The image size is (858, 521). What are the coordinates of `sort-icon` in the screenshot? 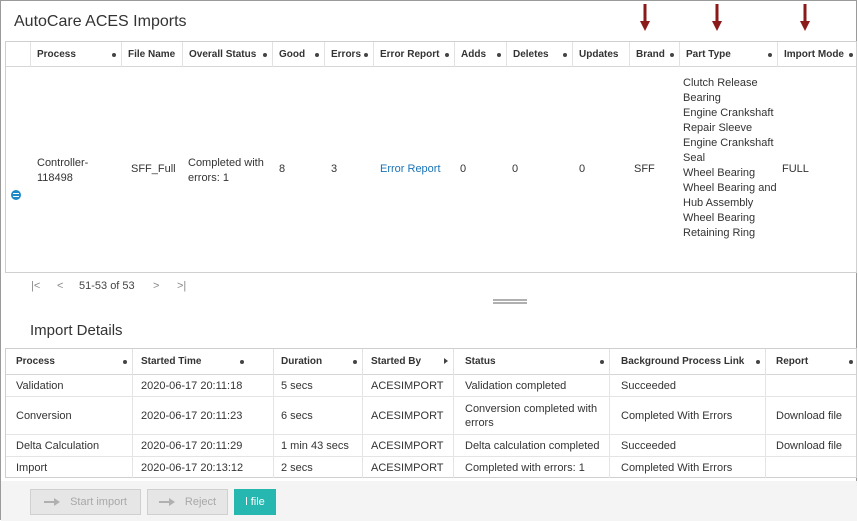 It's located at (446, 361).